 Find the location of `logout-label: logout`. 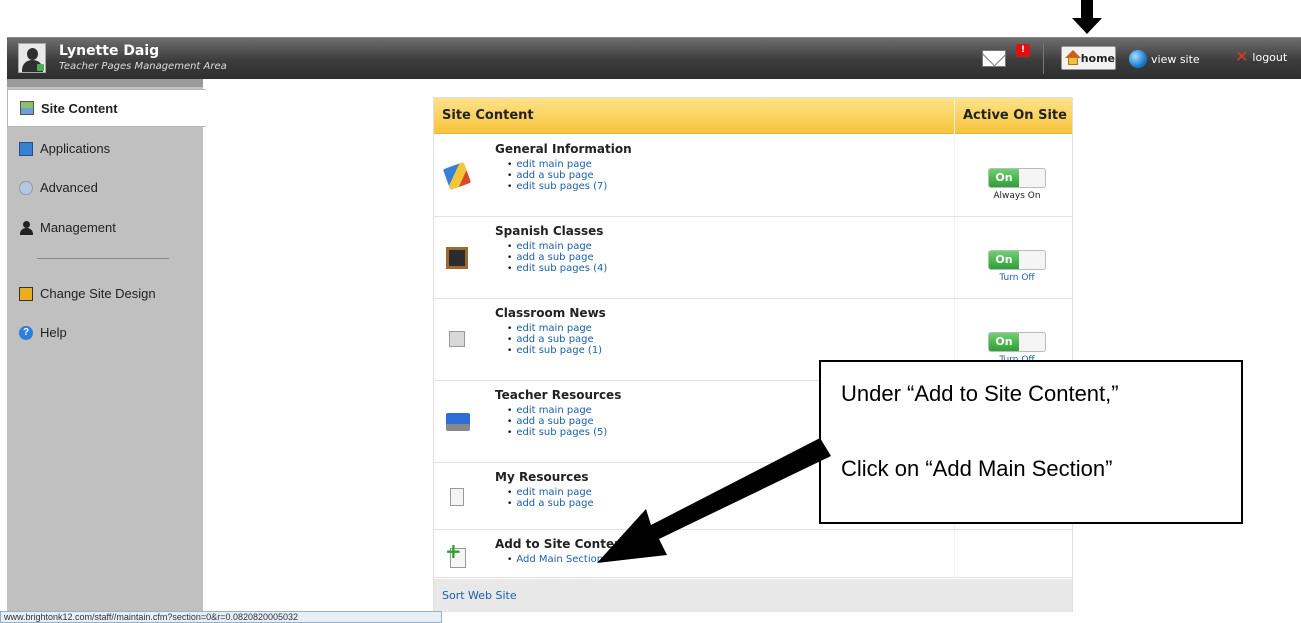

logout-label: logout is located at coordinates (1270, 57).